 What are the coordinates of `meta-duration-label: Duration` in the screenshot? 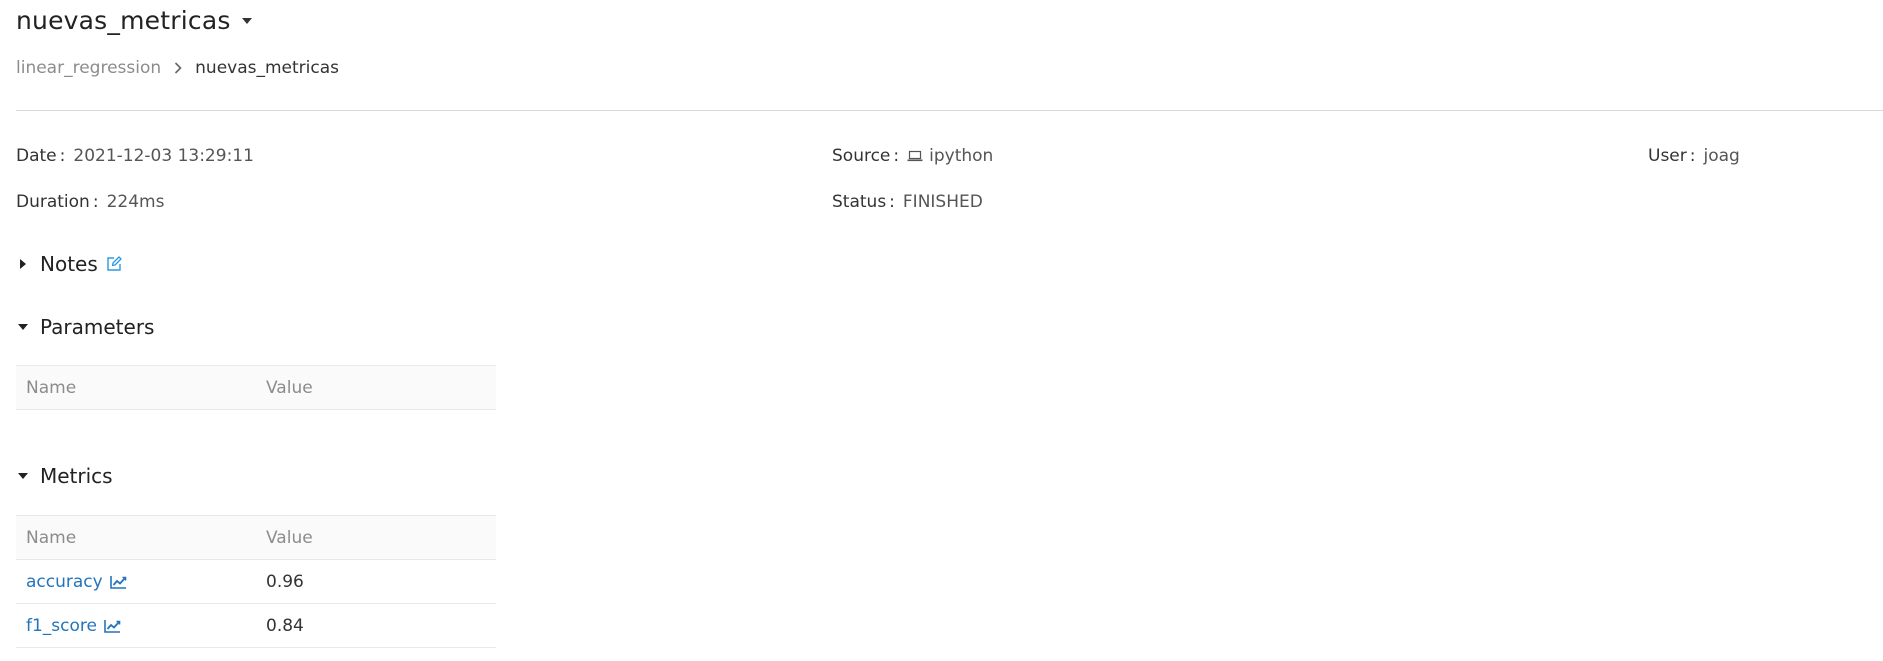 It's located at (53, 202).